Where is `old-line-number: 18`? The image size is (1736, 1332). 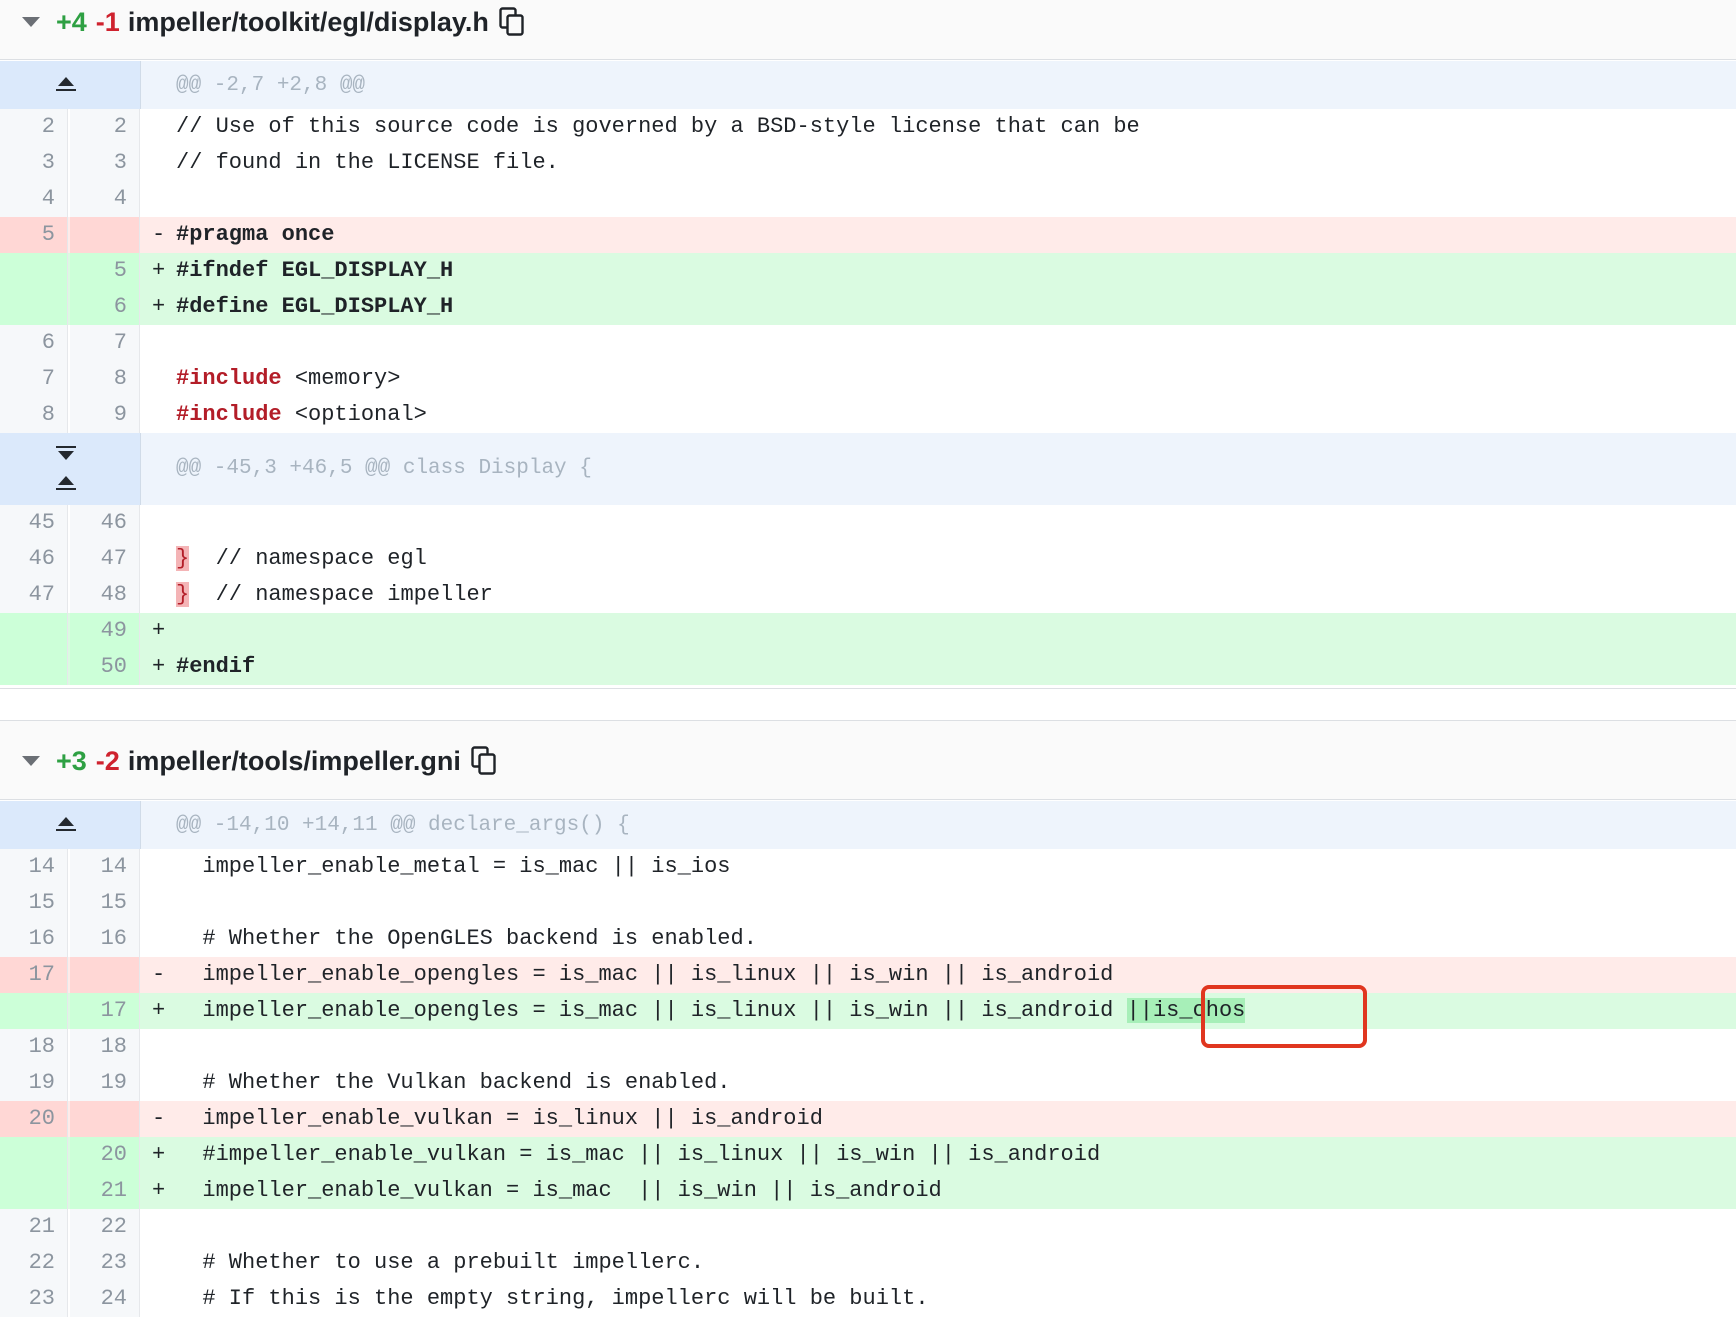 old-line-number: 18 is located at coordinates (34, 1047).